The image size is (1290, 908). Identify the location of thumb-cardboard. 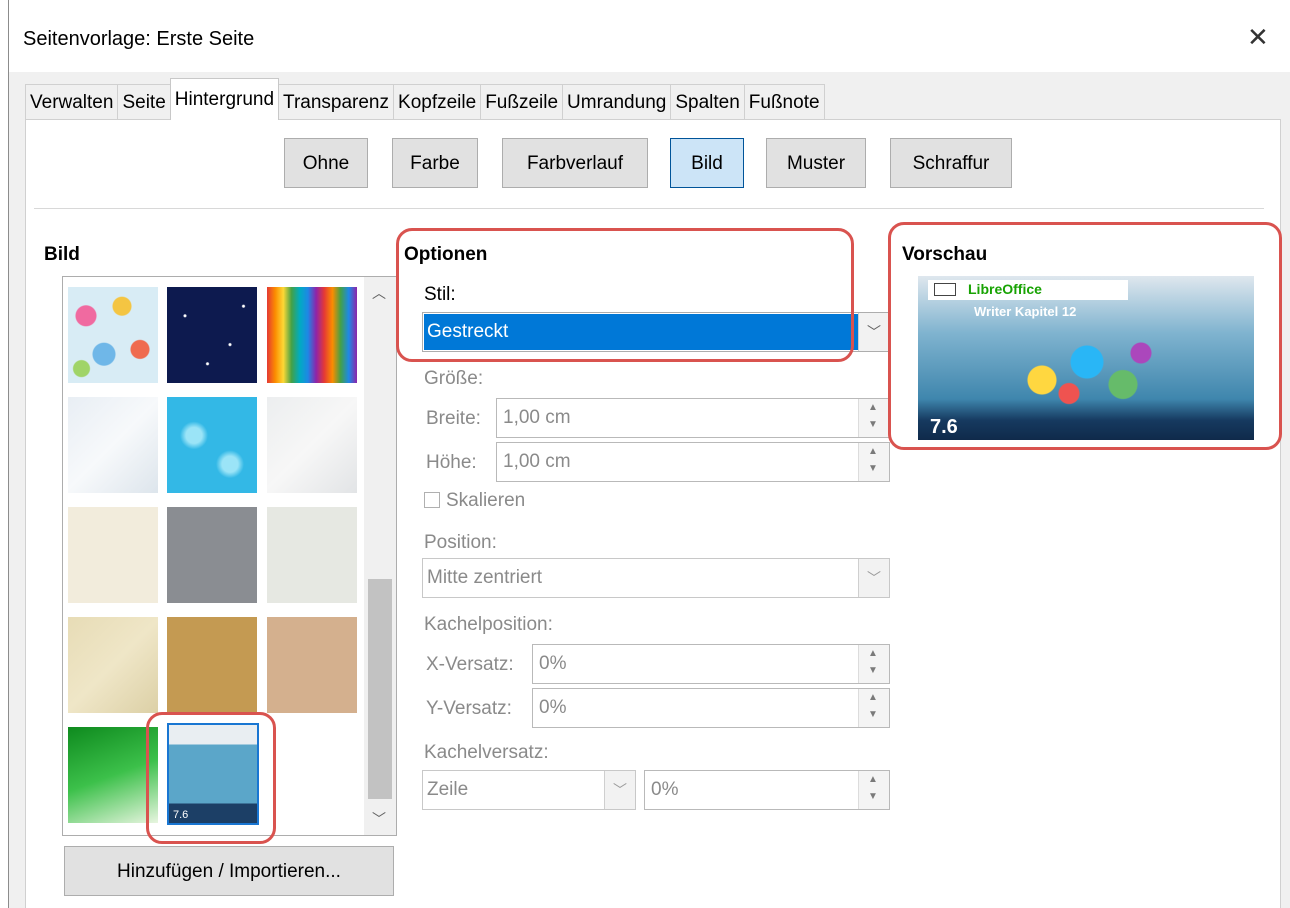
(312, 665).